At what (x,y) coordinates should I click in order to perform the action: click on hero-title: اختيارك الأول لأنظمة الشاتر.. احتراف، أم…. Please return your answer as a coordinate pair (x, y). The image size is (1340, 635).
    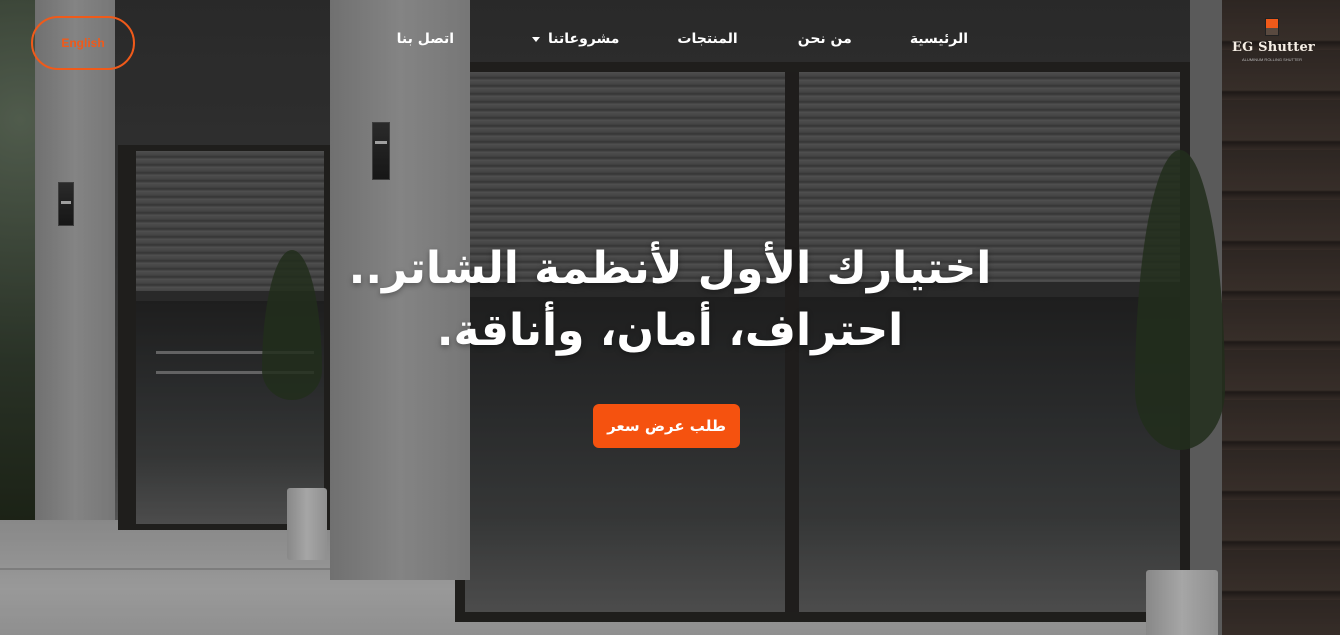
    Looking at the image, I should click on (670, 300).